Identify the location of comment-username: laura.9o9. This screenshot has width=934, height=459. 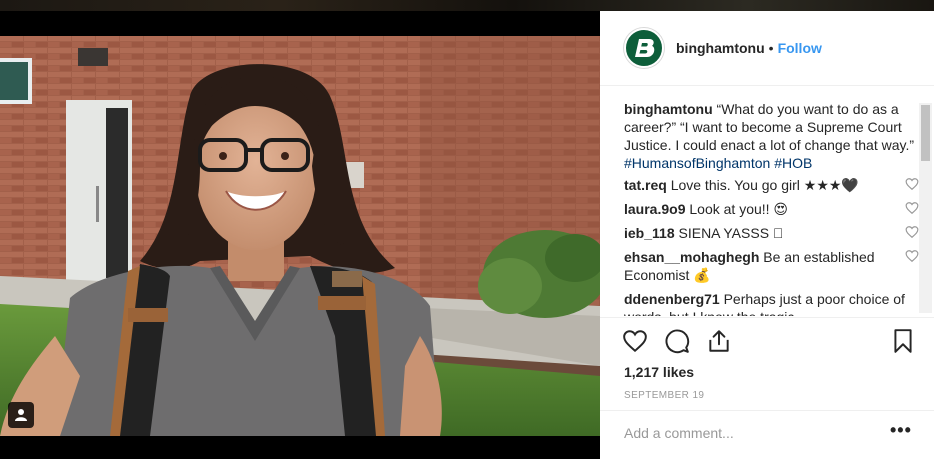
(654, 209).